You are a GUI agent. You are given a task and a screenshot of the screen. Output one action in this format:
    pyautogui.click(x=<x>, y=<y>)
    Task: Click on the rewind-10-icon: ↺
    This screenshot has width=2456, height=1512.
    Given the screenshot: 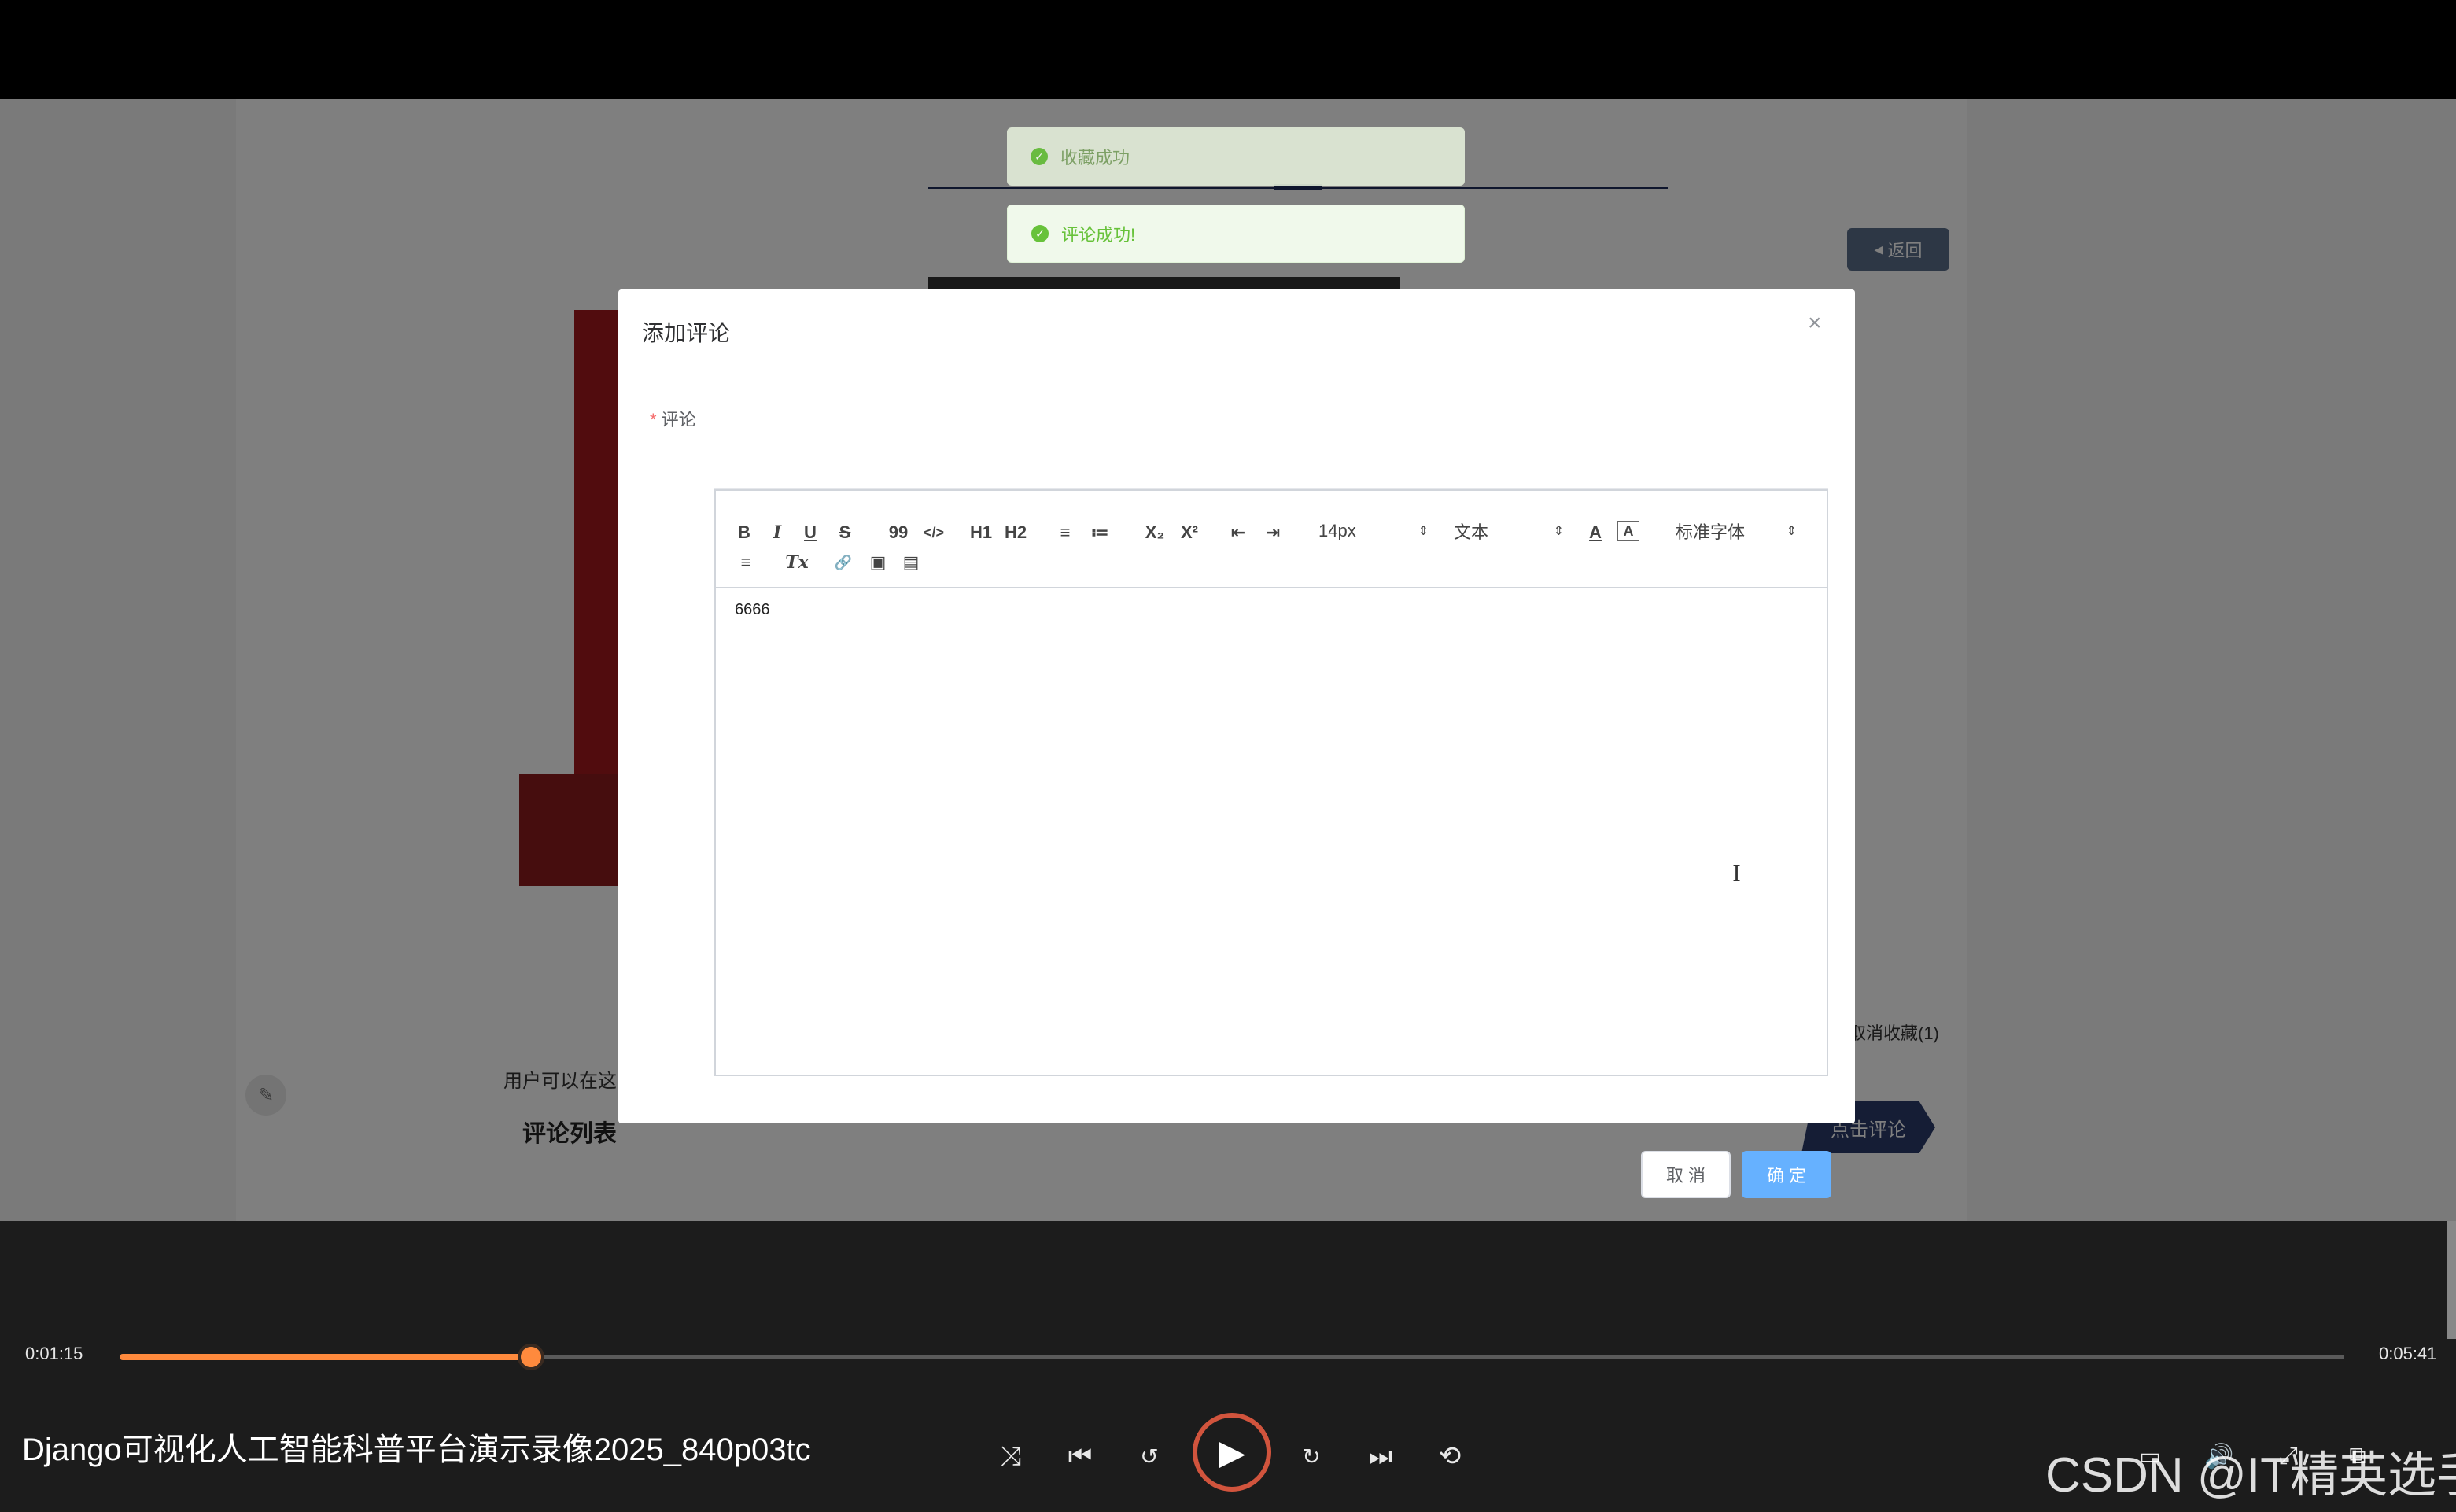 What is the action you would take?
    pyautogui.click(x=1149, y=1456)
    